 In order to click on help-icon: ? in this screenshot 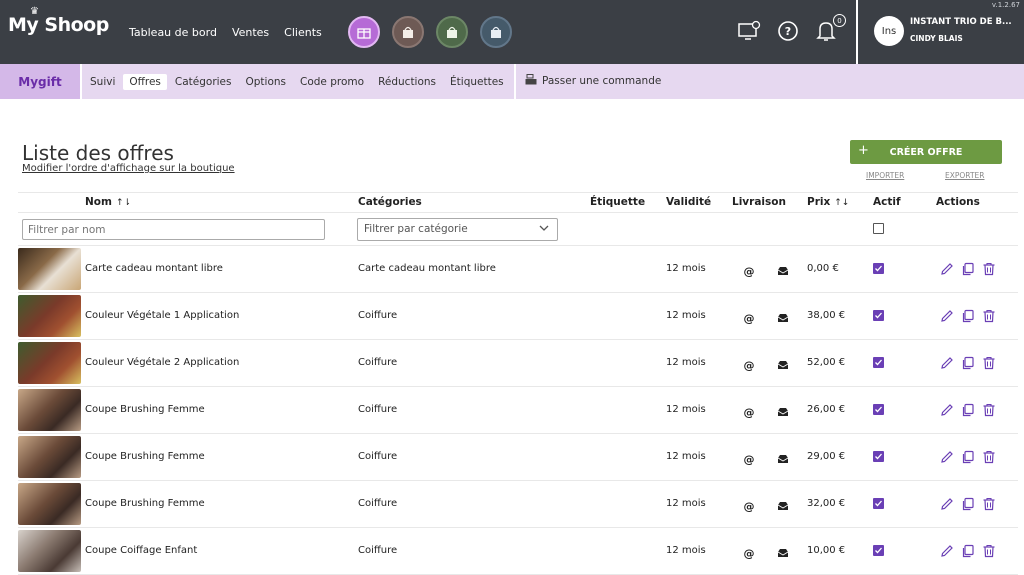, I will do `click(788, 31)`.